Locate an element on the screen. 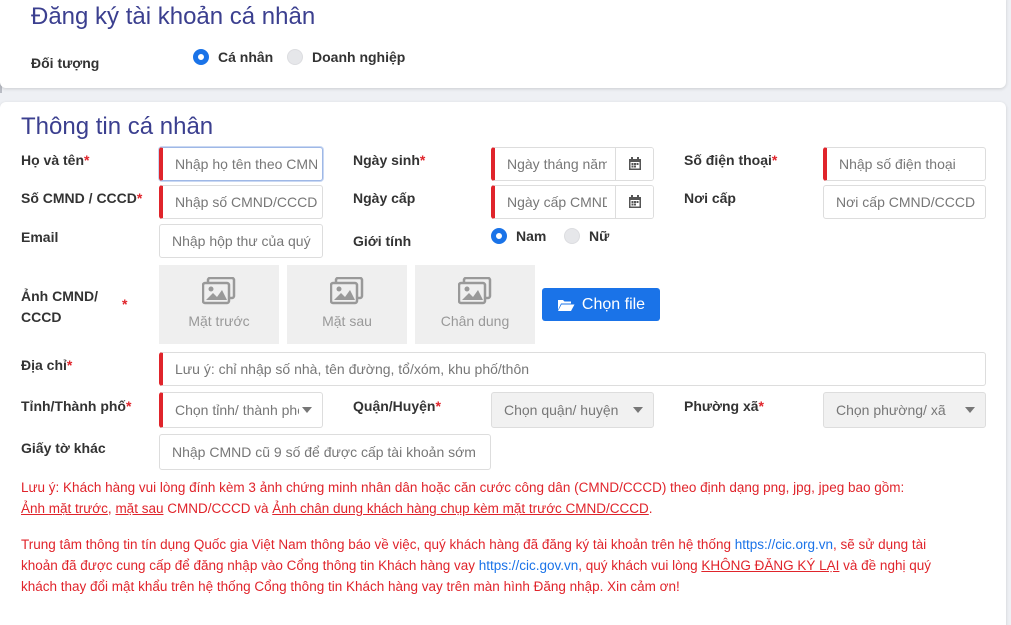  folder-open-icon is located at coordinates (566, 305).